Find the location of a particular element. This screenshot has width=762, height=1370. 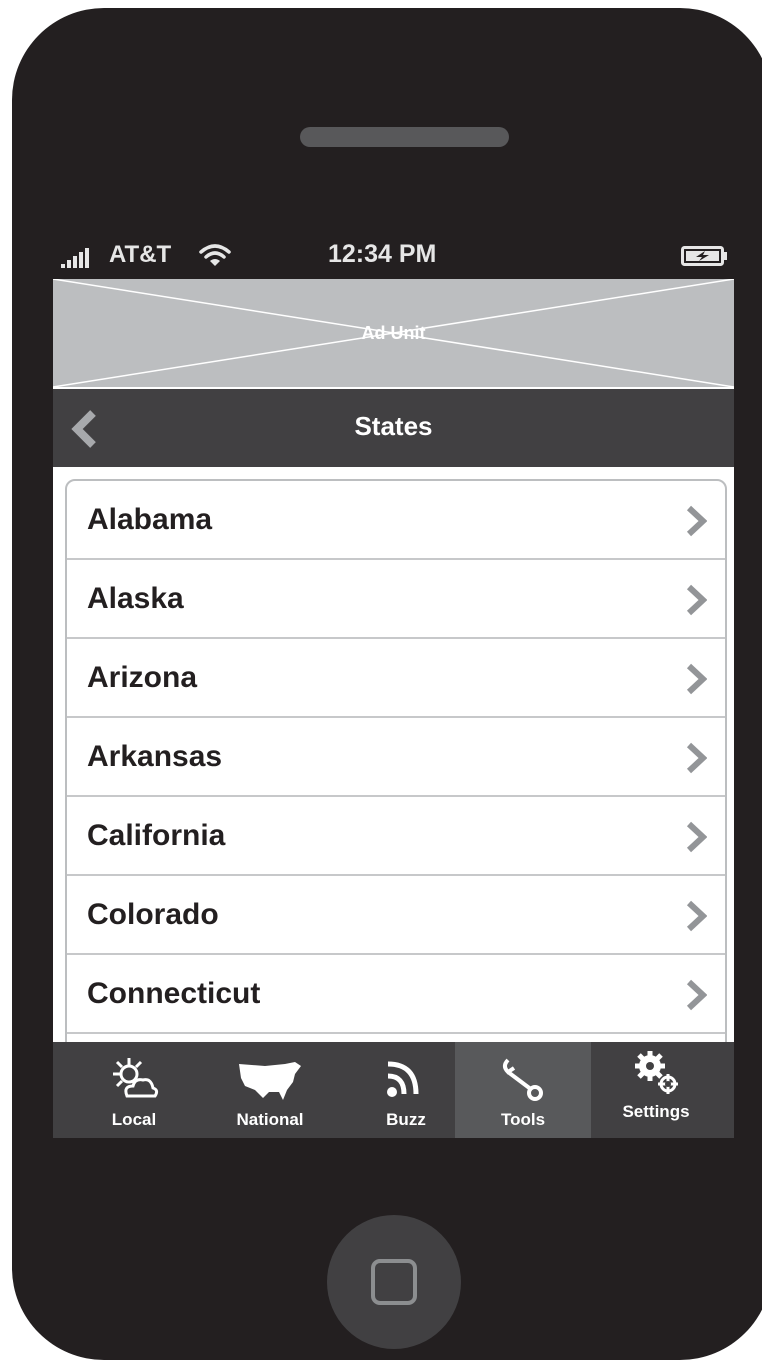

wifi-icon is located at coordinates (215, 257).